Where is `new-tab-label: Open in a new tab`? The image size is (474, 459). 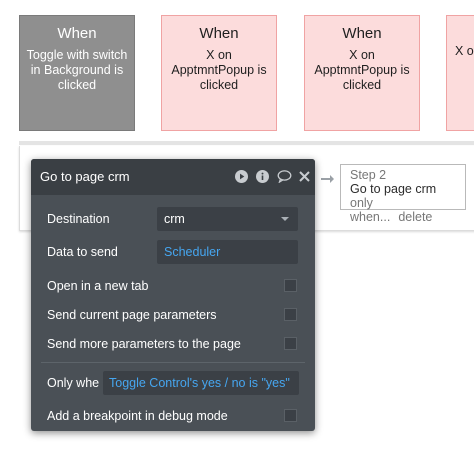 new-tab-label: Open in a new tab is located at coordinates (98, 286).